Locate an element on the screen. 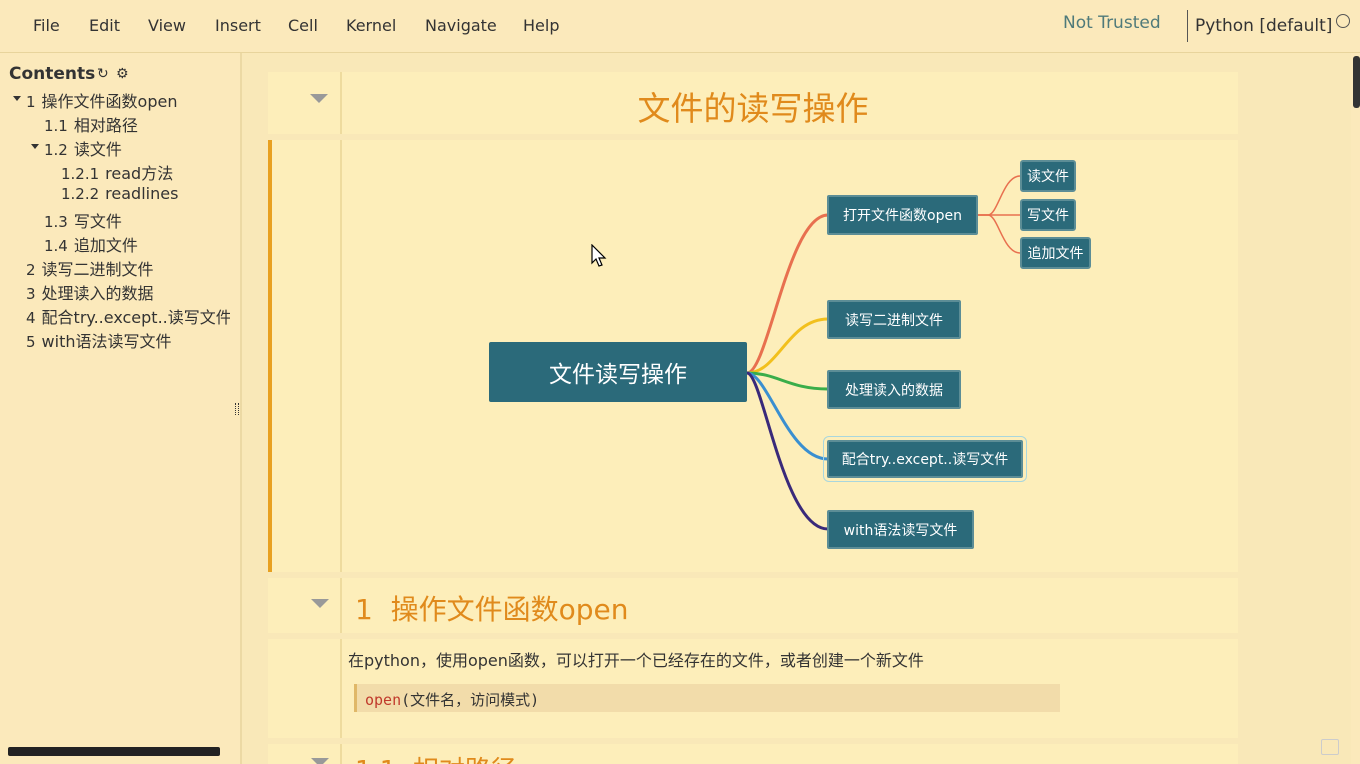  kernel-separator is located at coordinates (1187, 26).